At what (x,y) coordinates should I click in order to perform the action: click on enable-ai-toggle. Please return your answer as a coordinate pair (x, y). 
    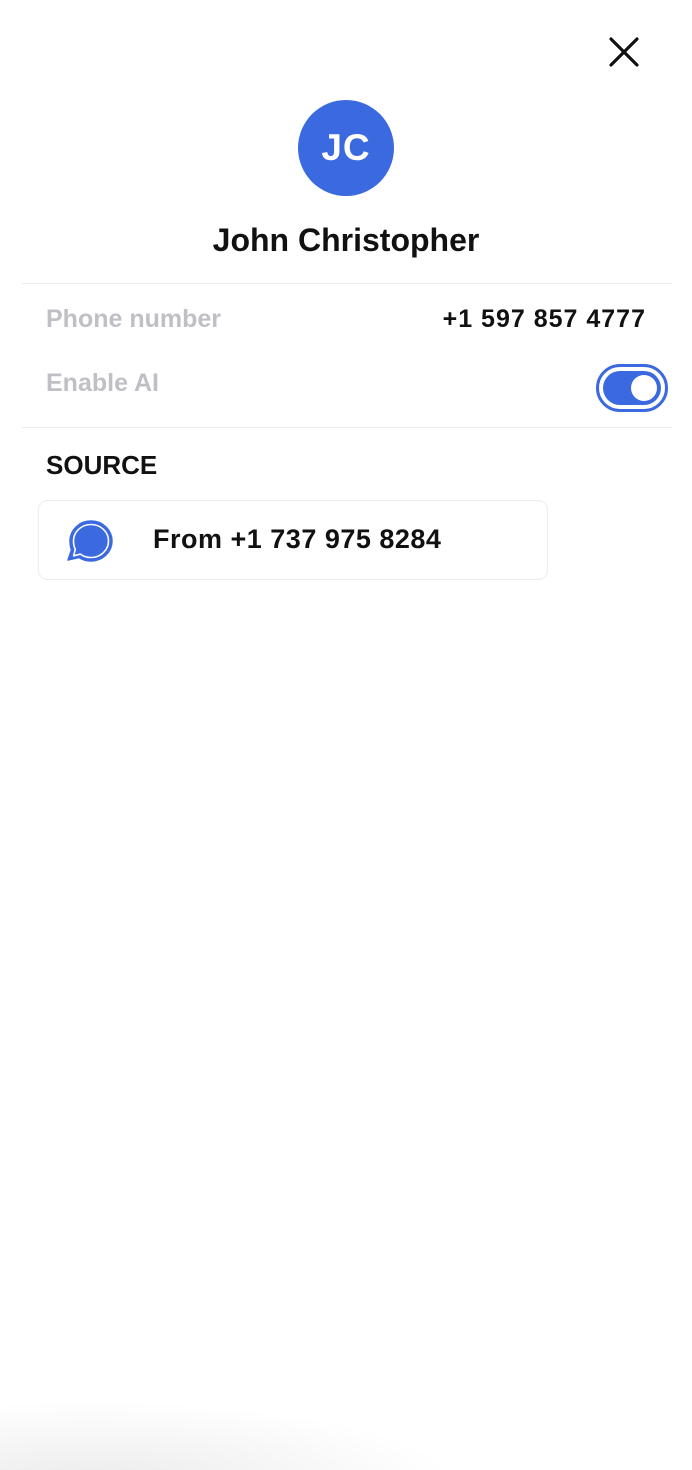
    Looking at the image, I should click on (632, 388).